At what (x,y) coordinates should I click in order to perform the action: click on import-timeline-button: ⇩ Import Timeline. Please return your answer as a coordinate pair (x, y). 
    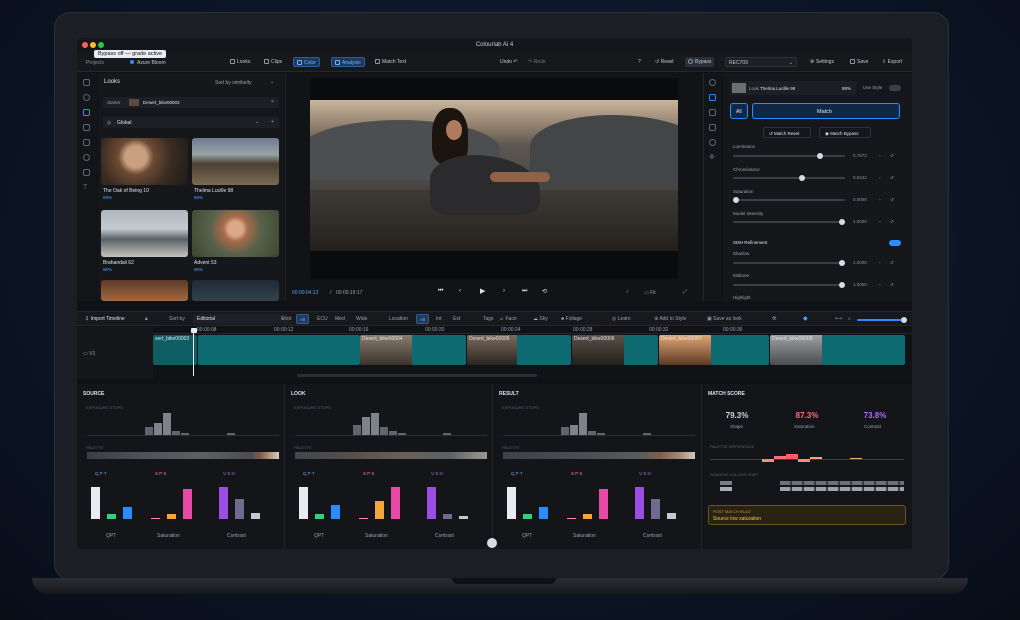
    Looking at the image, I should click on (105, 319).